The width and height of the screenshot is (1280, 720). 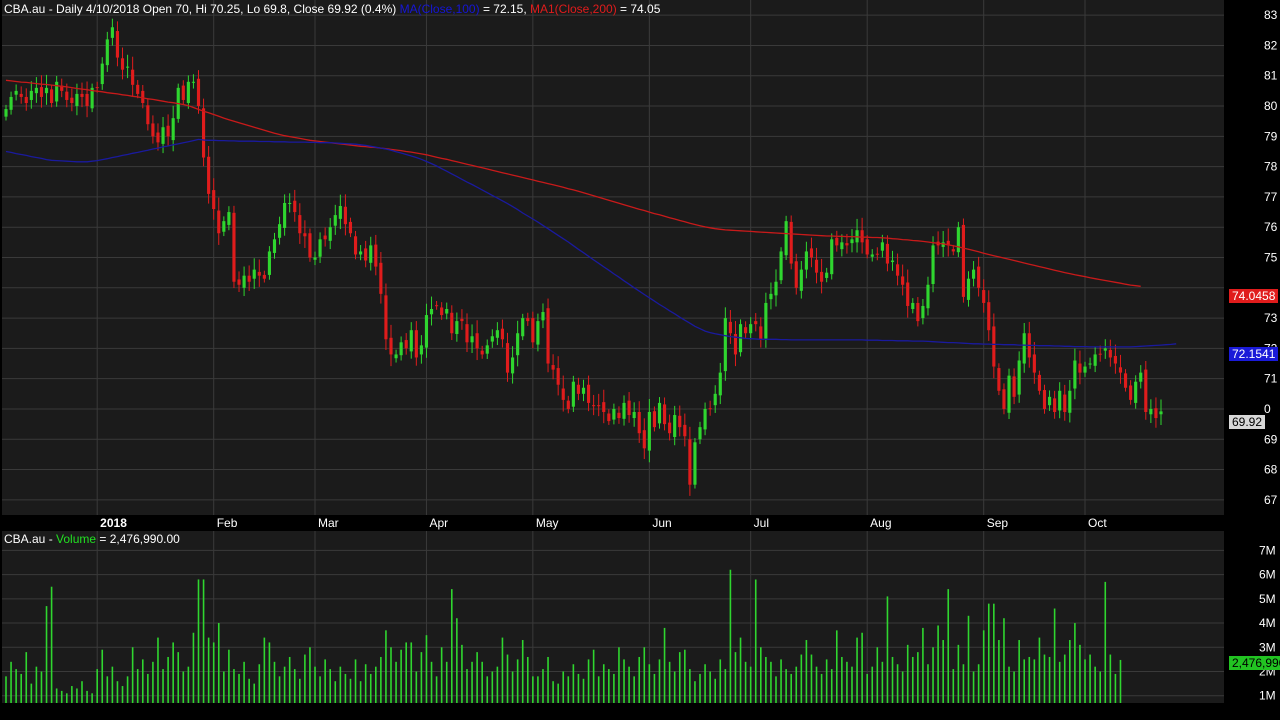 What do you see at coordinates (1267, 575) in the screenshot?
I see `volume-tick-label: 6M` at bounding box center [1267, 575].